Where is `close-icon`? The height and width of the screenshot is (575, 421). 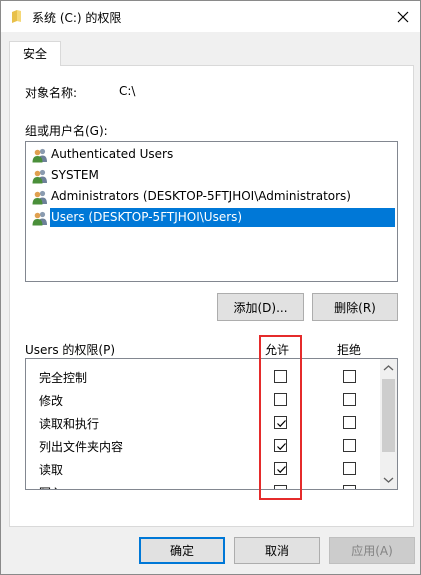
close-icon is located at coordinates (403, 16).